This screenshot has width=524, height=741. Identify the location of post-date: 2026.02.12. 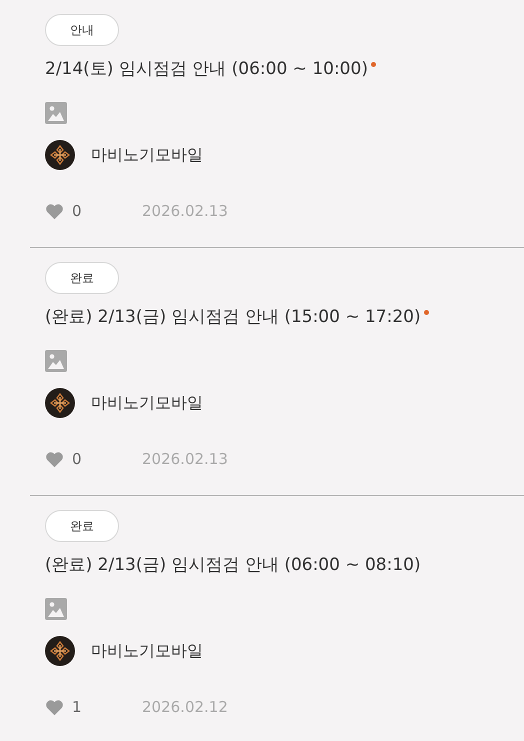
(185, 707).